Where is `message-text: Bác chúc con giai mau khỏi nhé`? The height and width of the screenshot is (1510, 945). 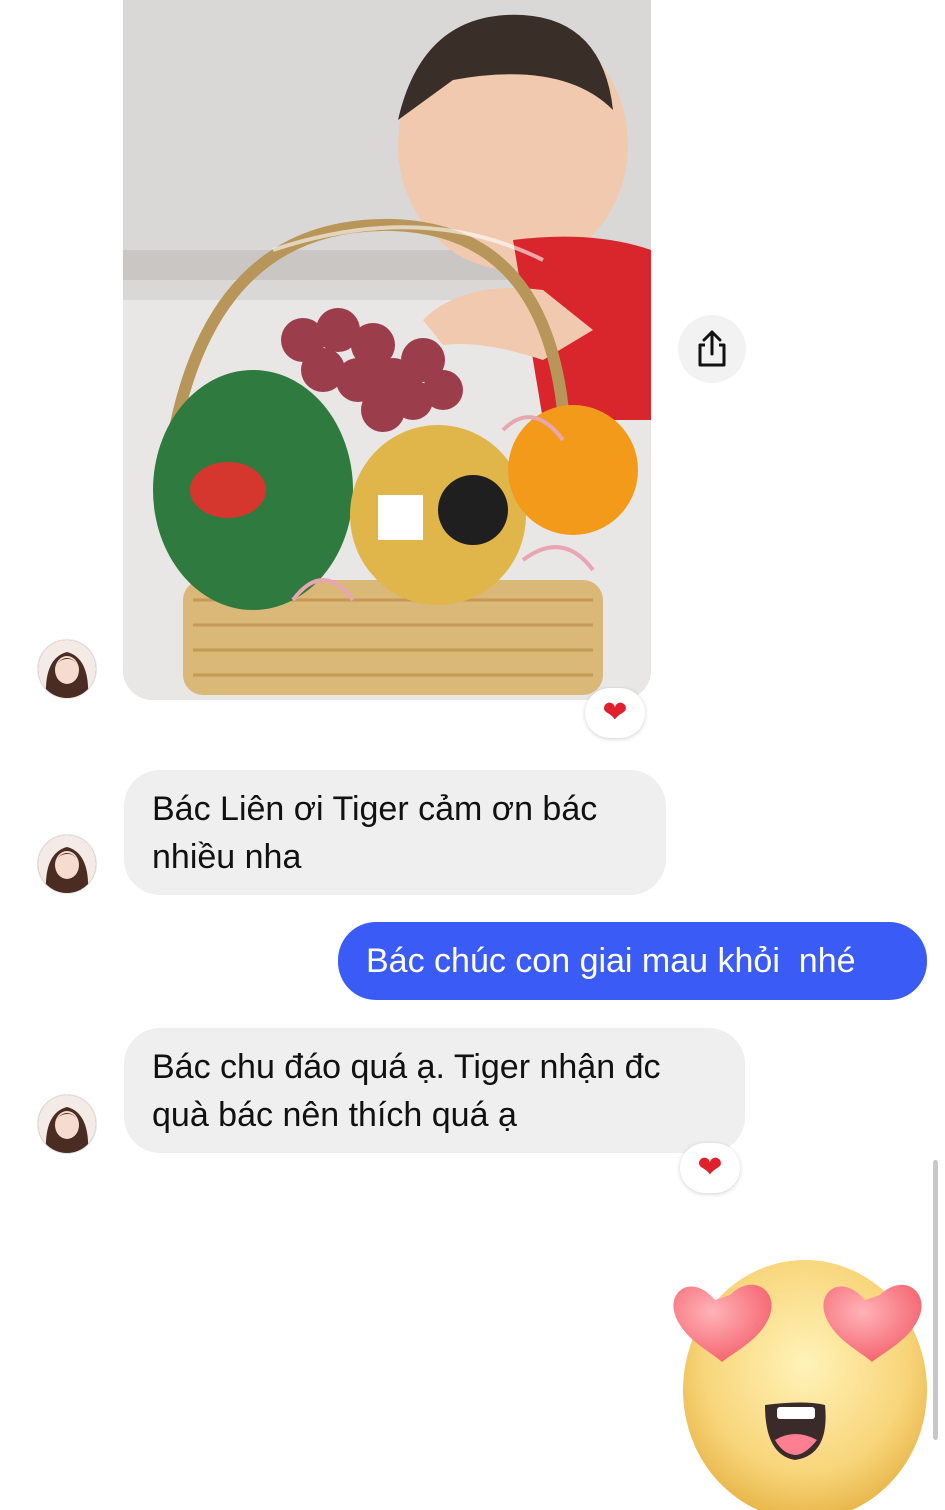
message-text: Bác chúc con giai mau khỏi nhé is located at coordinates (611, 961).